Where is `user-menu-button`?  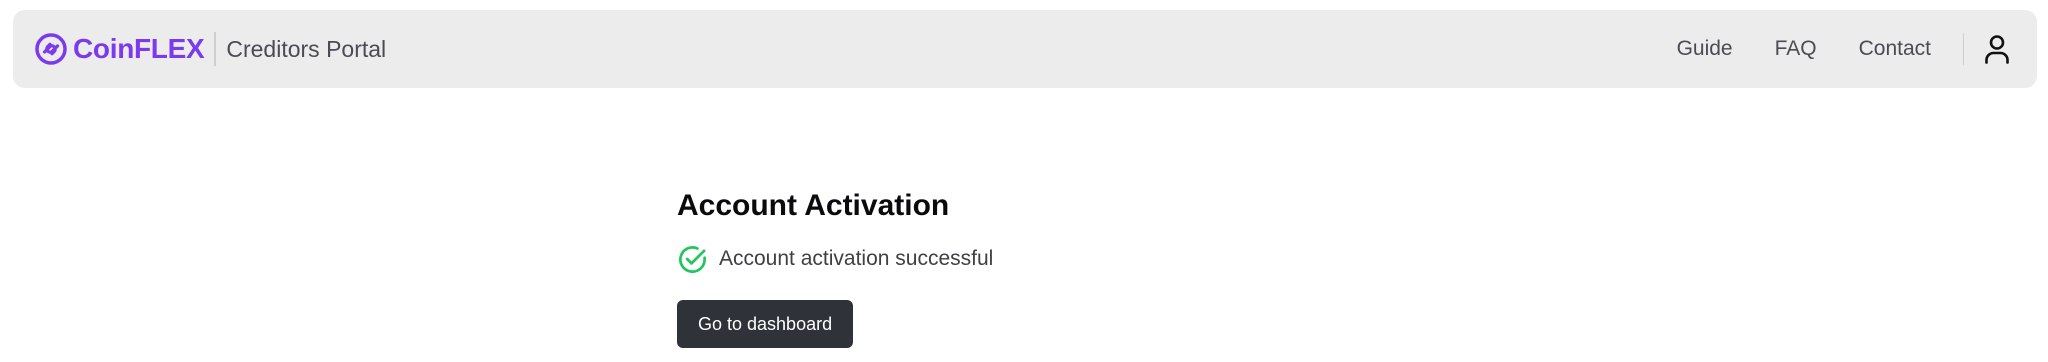
user-menu-button is located at coordinates (1997, 49).